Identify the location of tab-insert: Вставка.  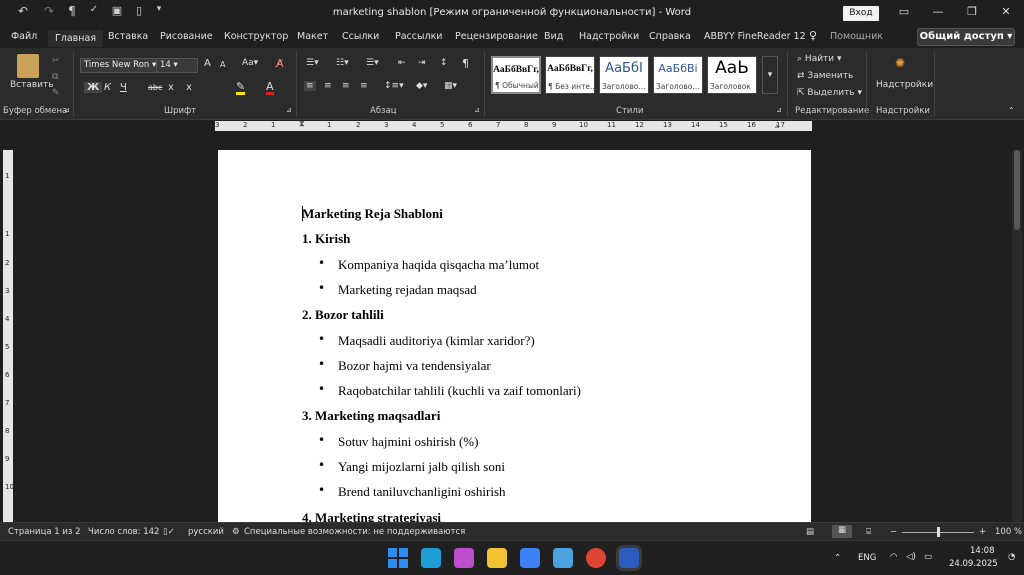
(128, 36).